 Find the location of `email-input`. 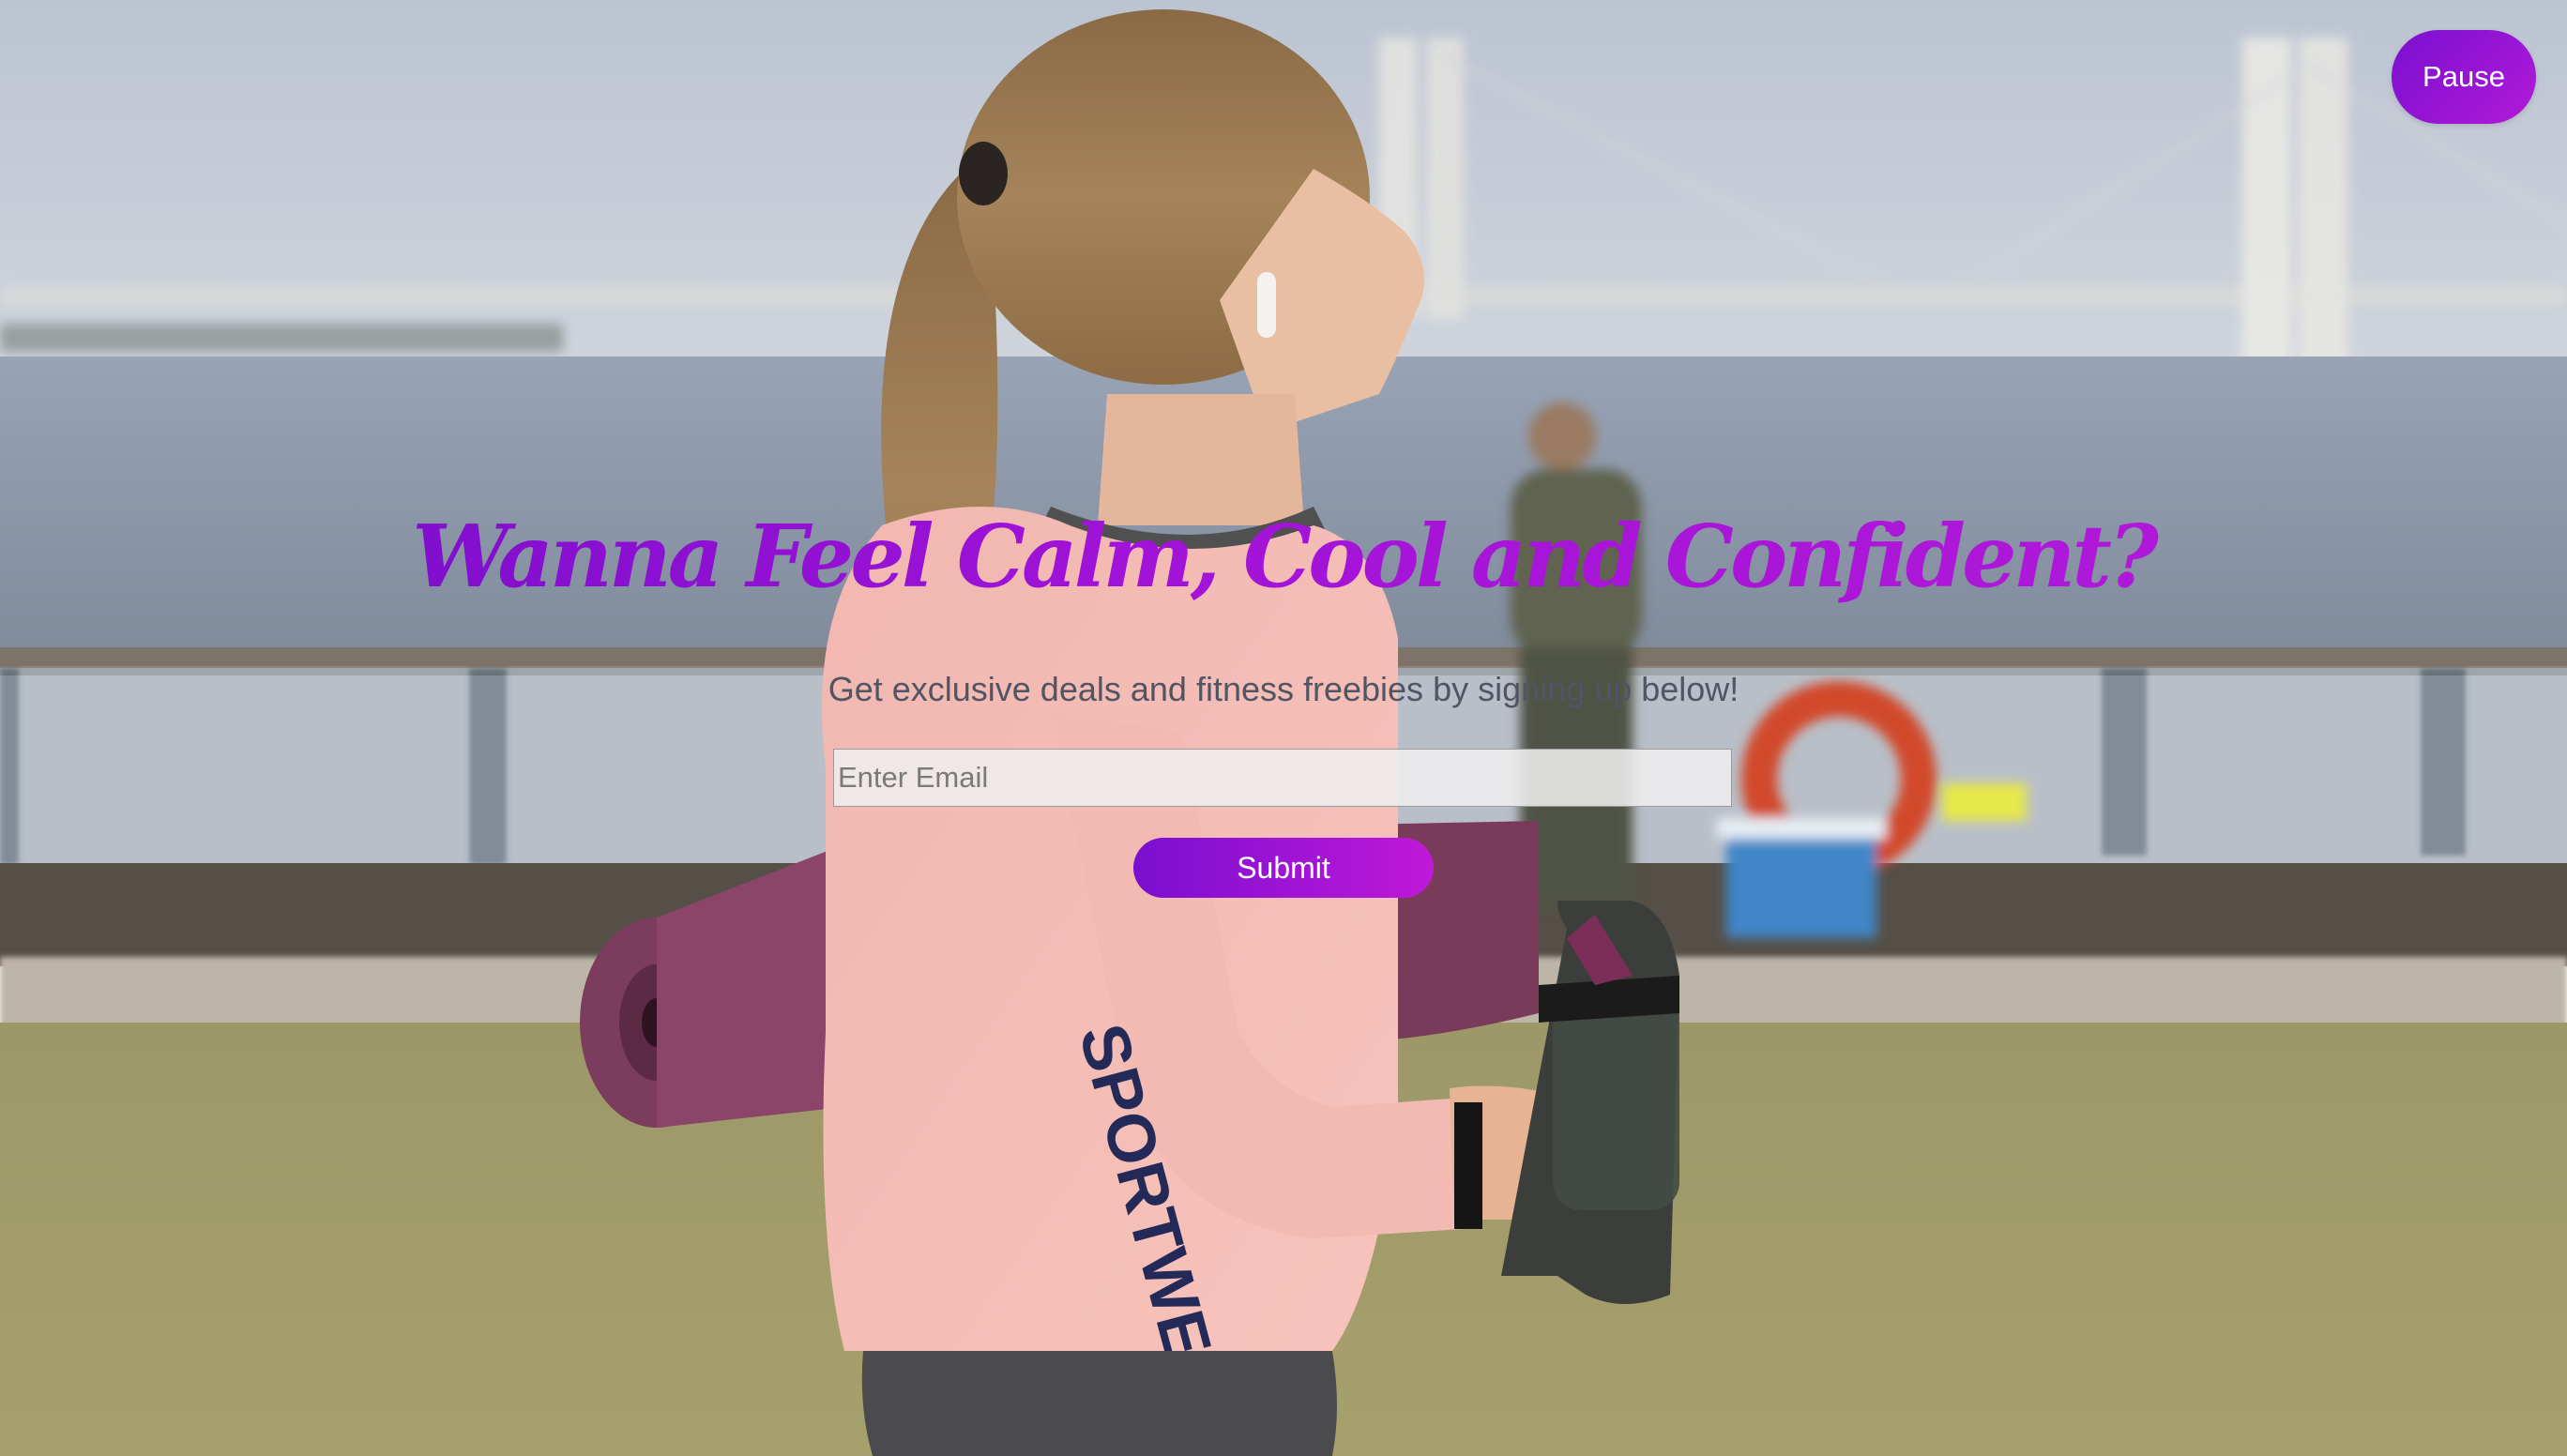

email-input is located at coordinates (1282, 778).